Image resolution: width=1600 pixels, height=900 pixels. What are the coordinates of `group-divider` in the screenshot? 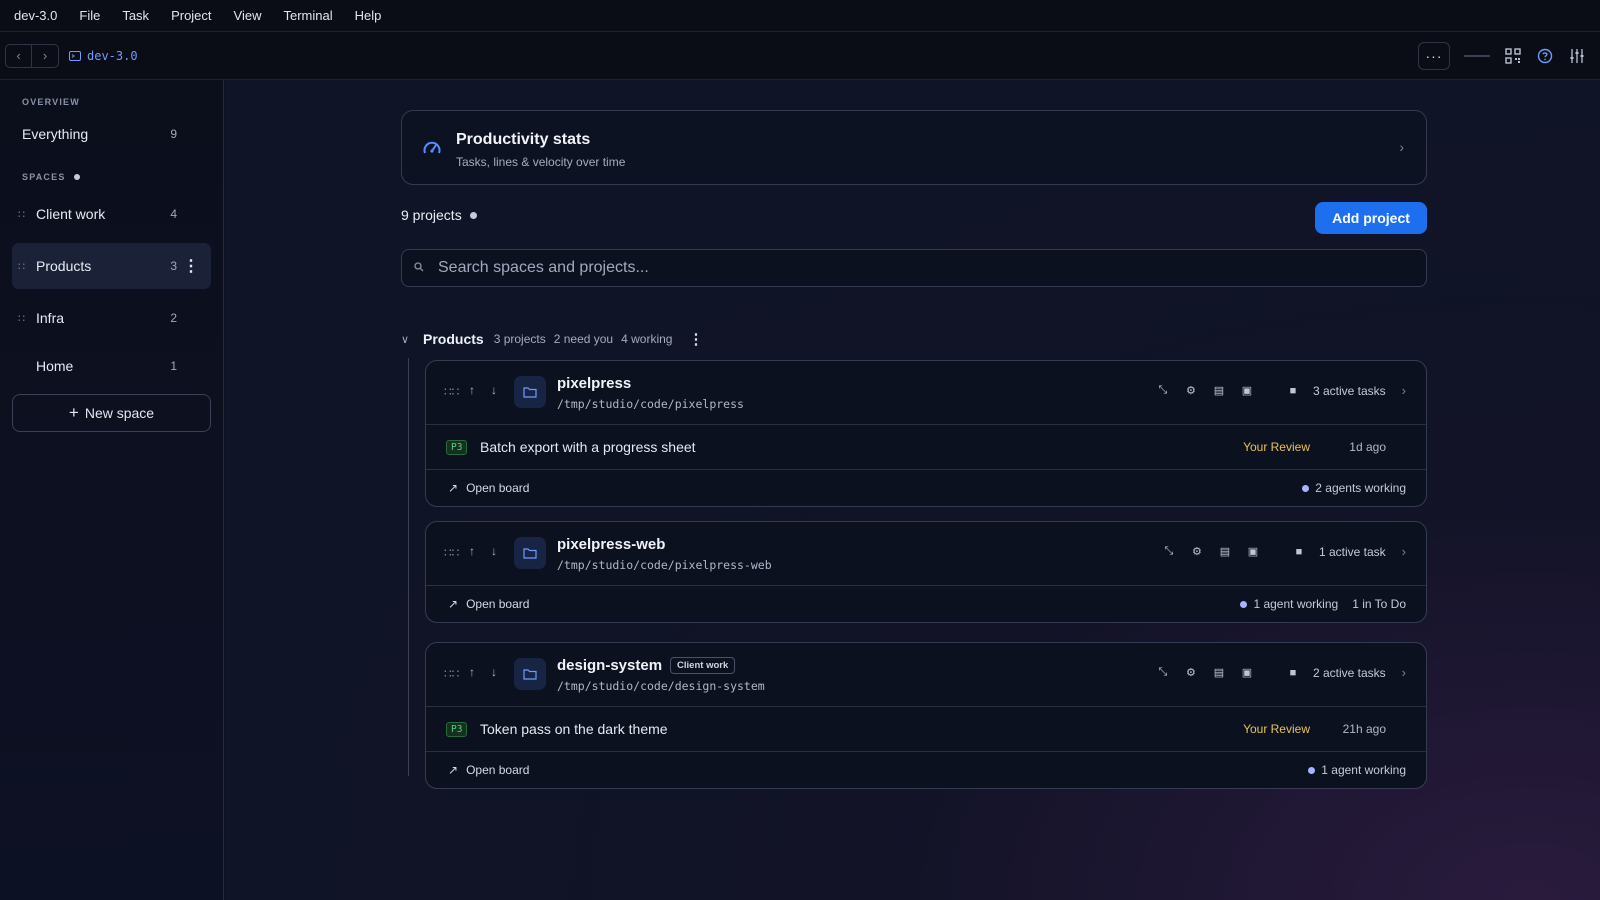 It's located at (408, 567).